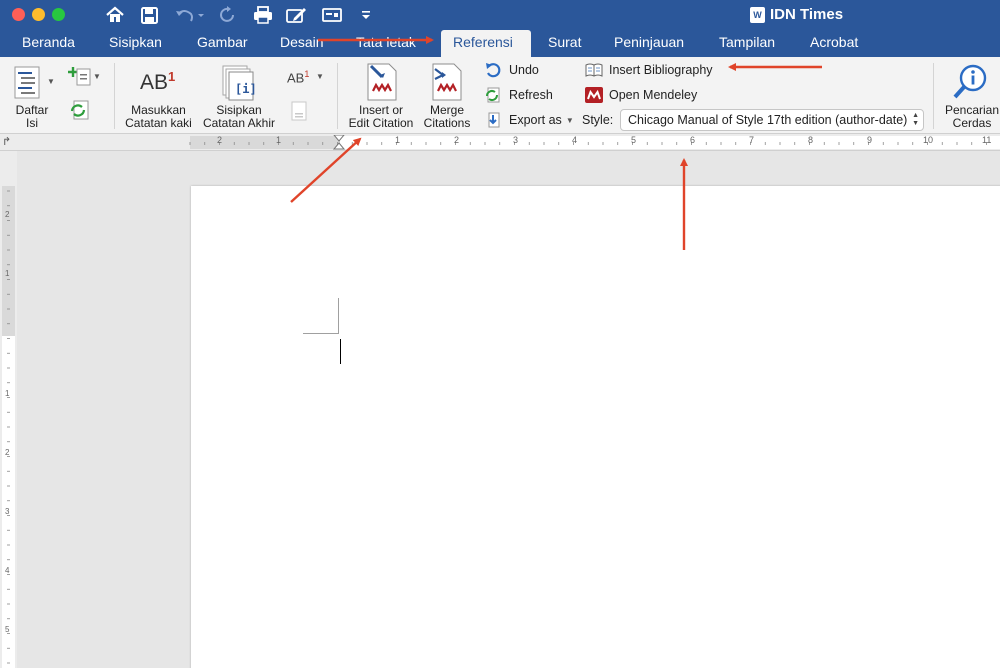 This screenshot has width=1000, height=668. Describe the element at coordinates (97, 76) in the screenshot. I see `add-text-dropdown-icon: ▼` at that location.